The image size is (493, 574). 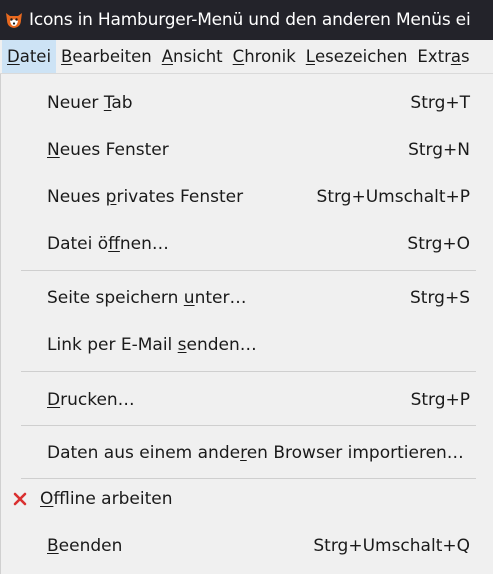 What do you see at coordinates (440, 399) in the screenshot?
I see `menu-item-shortcut: Strg+P` at bounding box center [440, 399].